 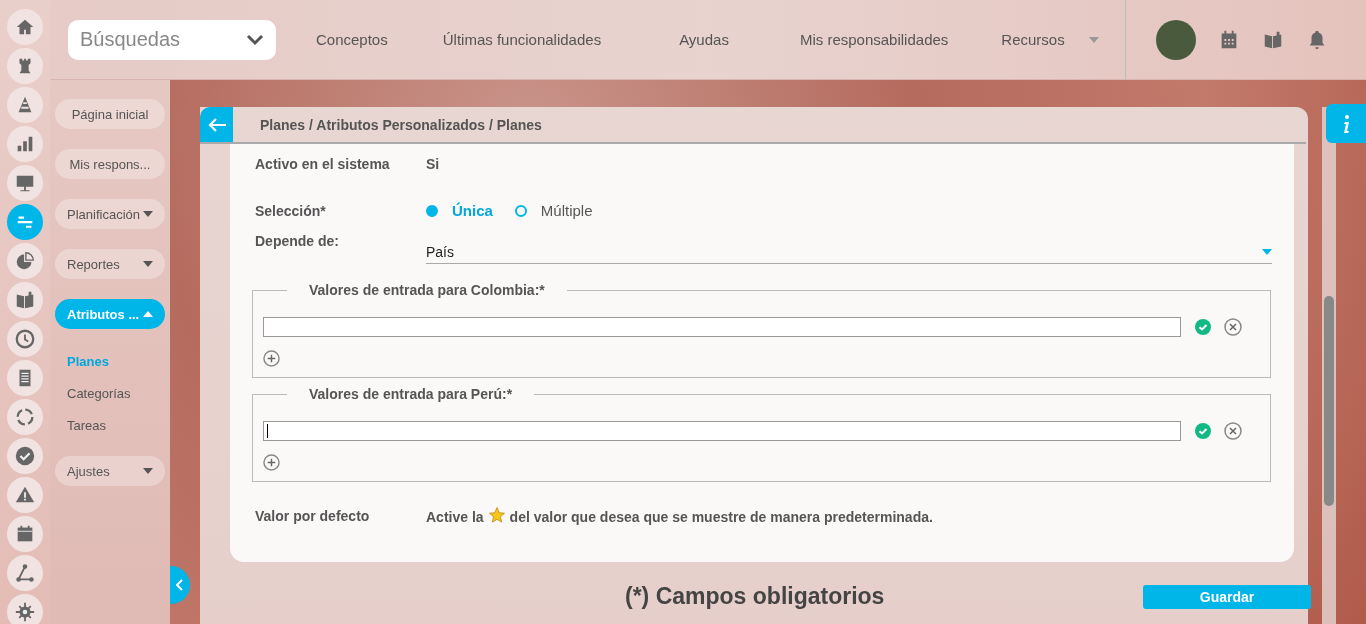 What do you see at coordinates (1050, 39) in the screenshot?
I see `nav-link: Recursos` at bounding box center [1050, 39].